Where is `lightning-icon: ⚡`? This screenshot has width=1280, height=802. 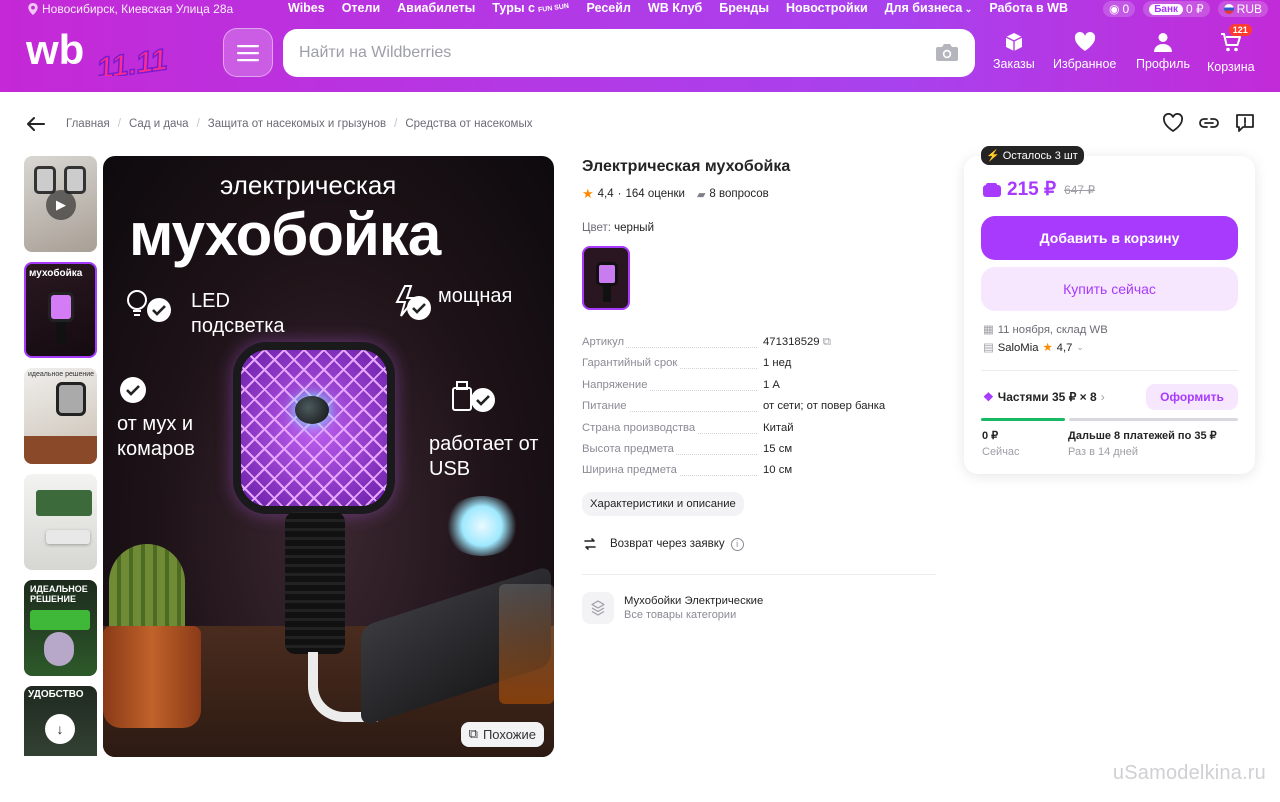
lightning-icon: ⚡ is located at coordinates (993, 156).